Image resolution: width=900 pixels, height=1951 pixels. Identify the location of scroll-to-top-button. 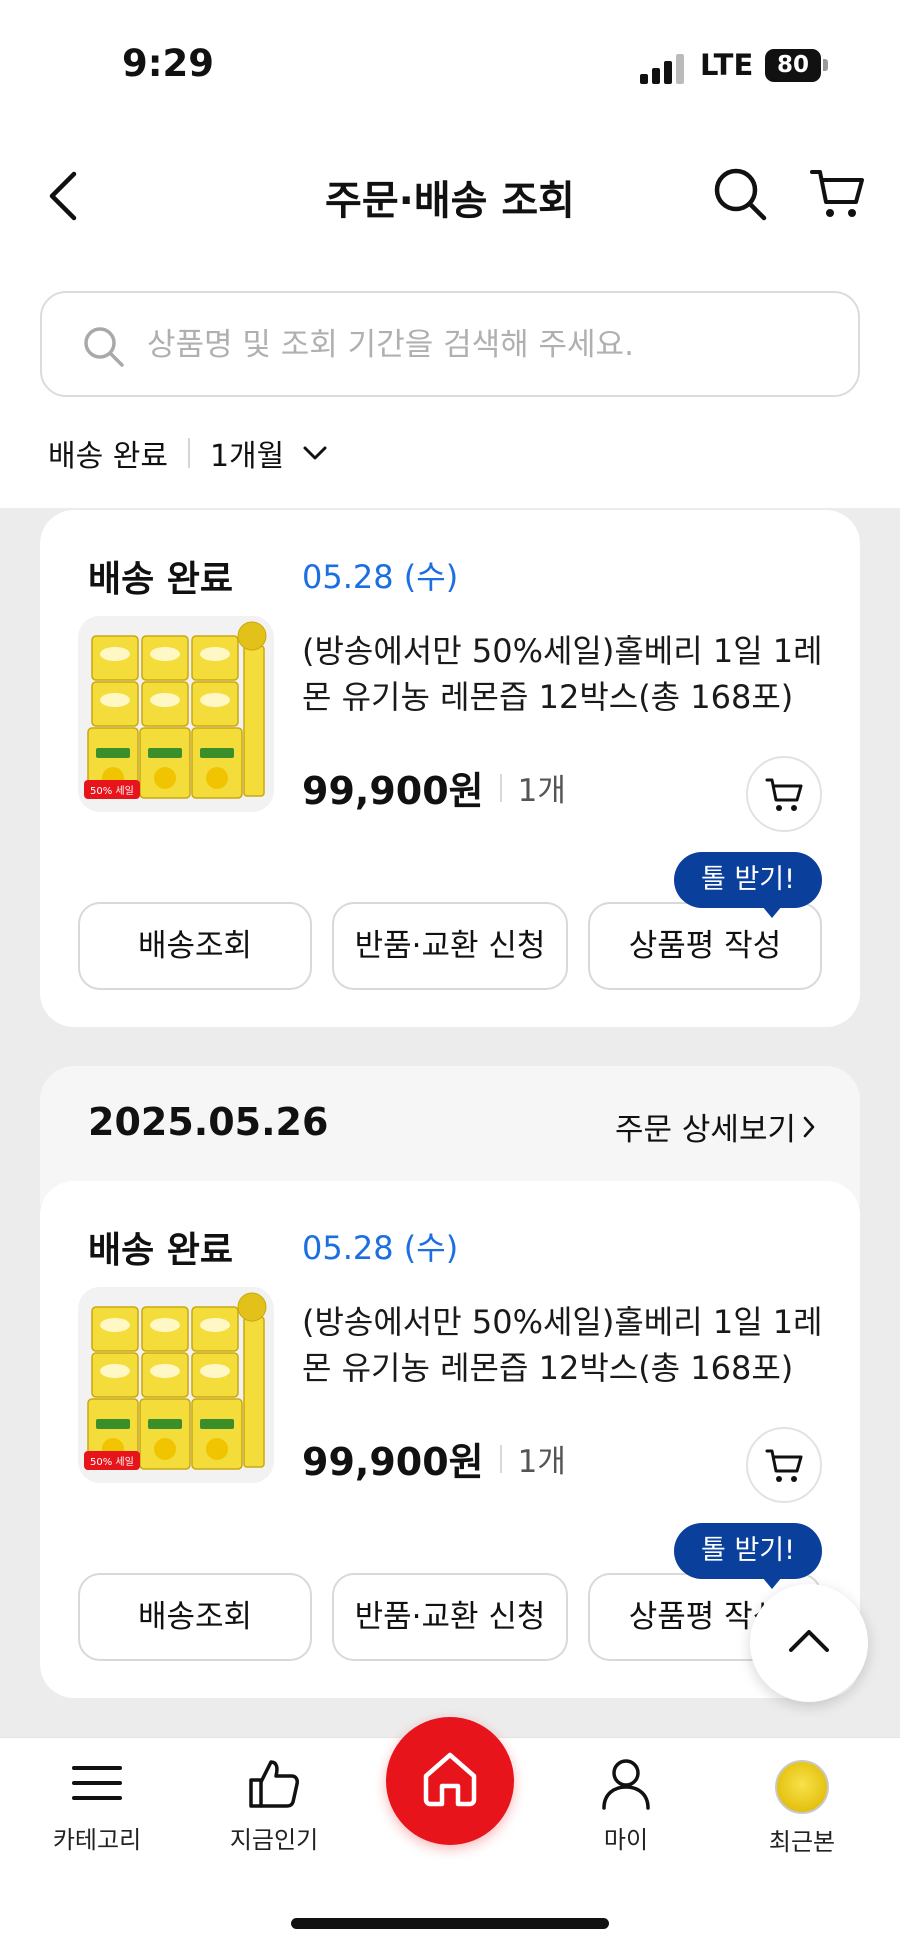
(809, 1643).